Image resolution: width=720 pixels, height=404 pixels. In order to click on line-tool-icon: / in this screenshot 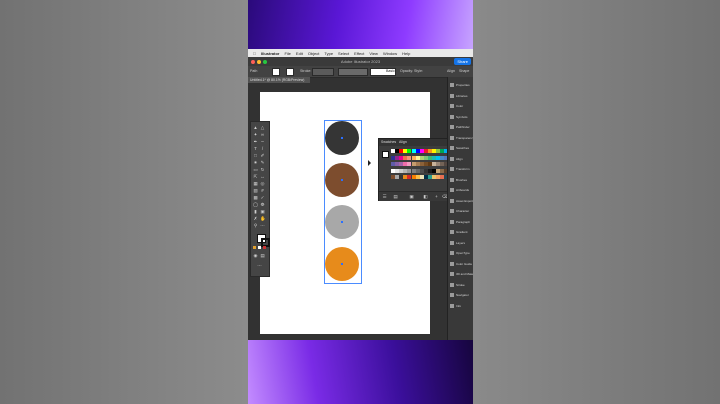, I will do `click(262, 148)`.